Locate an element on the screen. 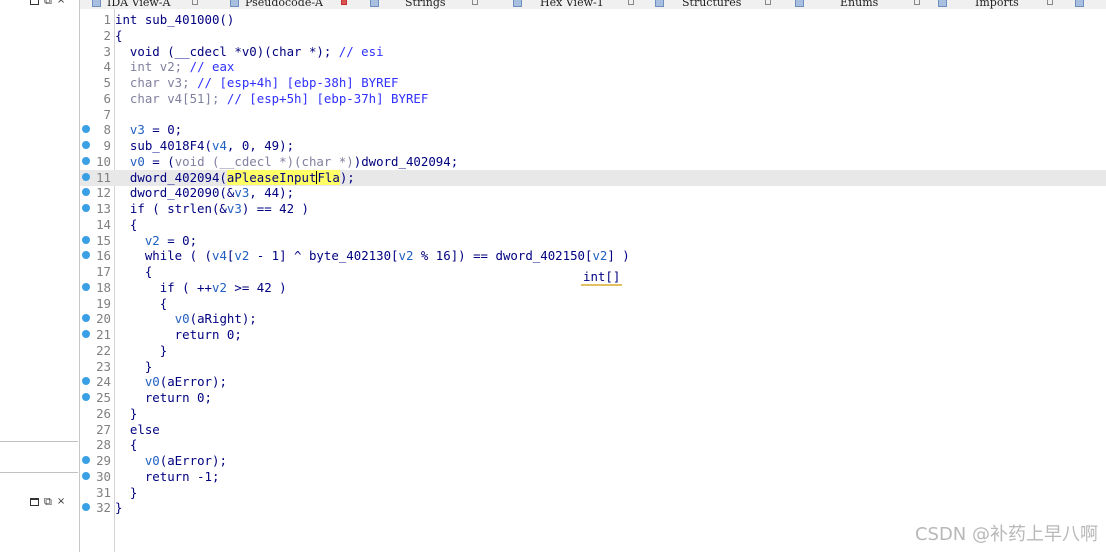 Image resolution: width=1106 pixels, height=552 pixels. tab-label: IDA View-A is located at coordinates (139, 4).